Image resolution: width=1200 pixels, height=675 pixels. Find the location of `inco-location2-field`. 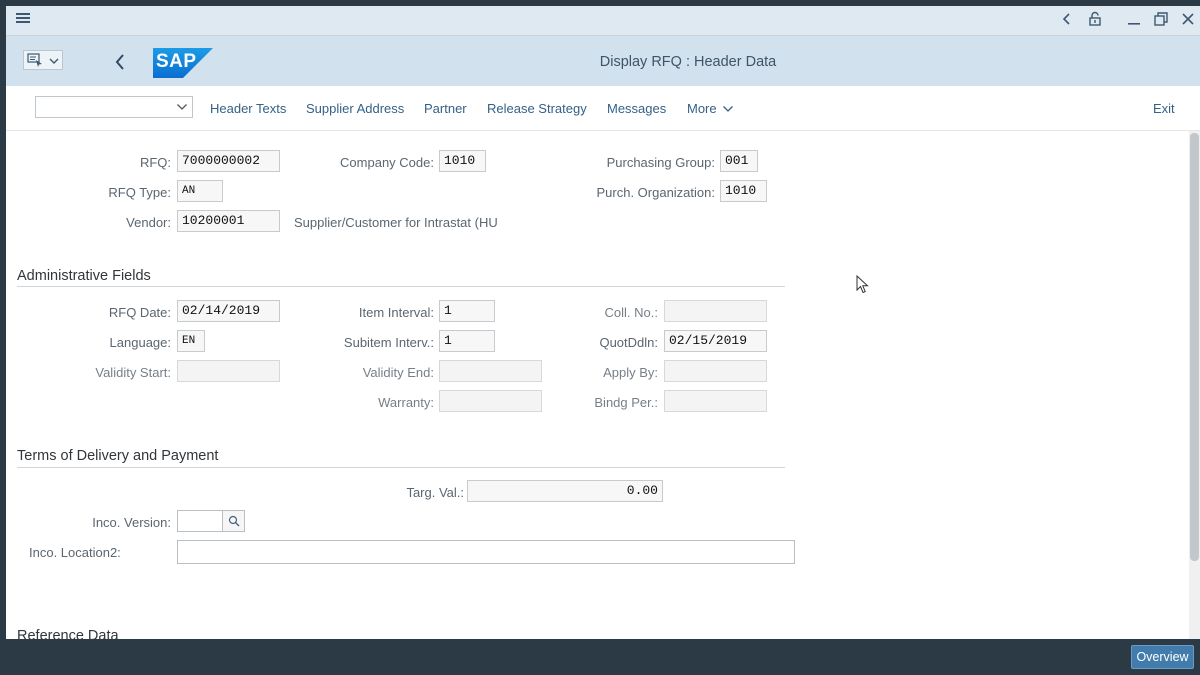

inco-location2-field is located at coordinates (486, 552).